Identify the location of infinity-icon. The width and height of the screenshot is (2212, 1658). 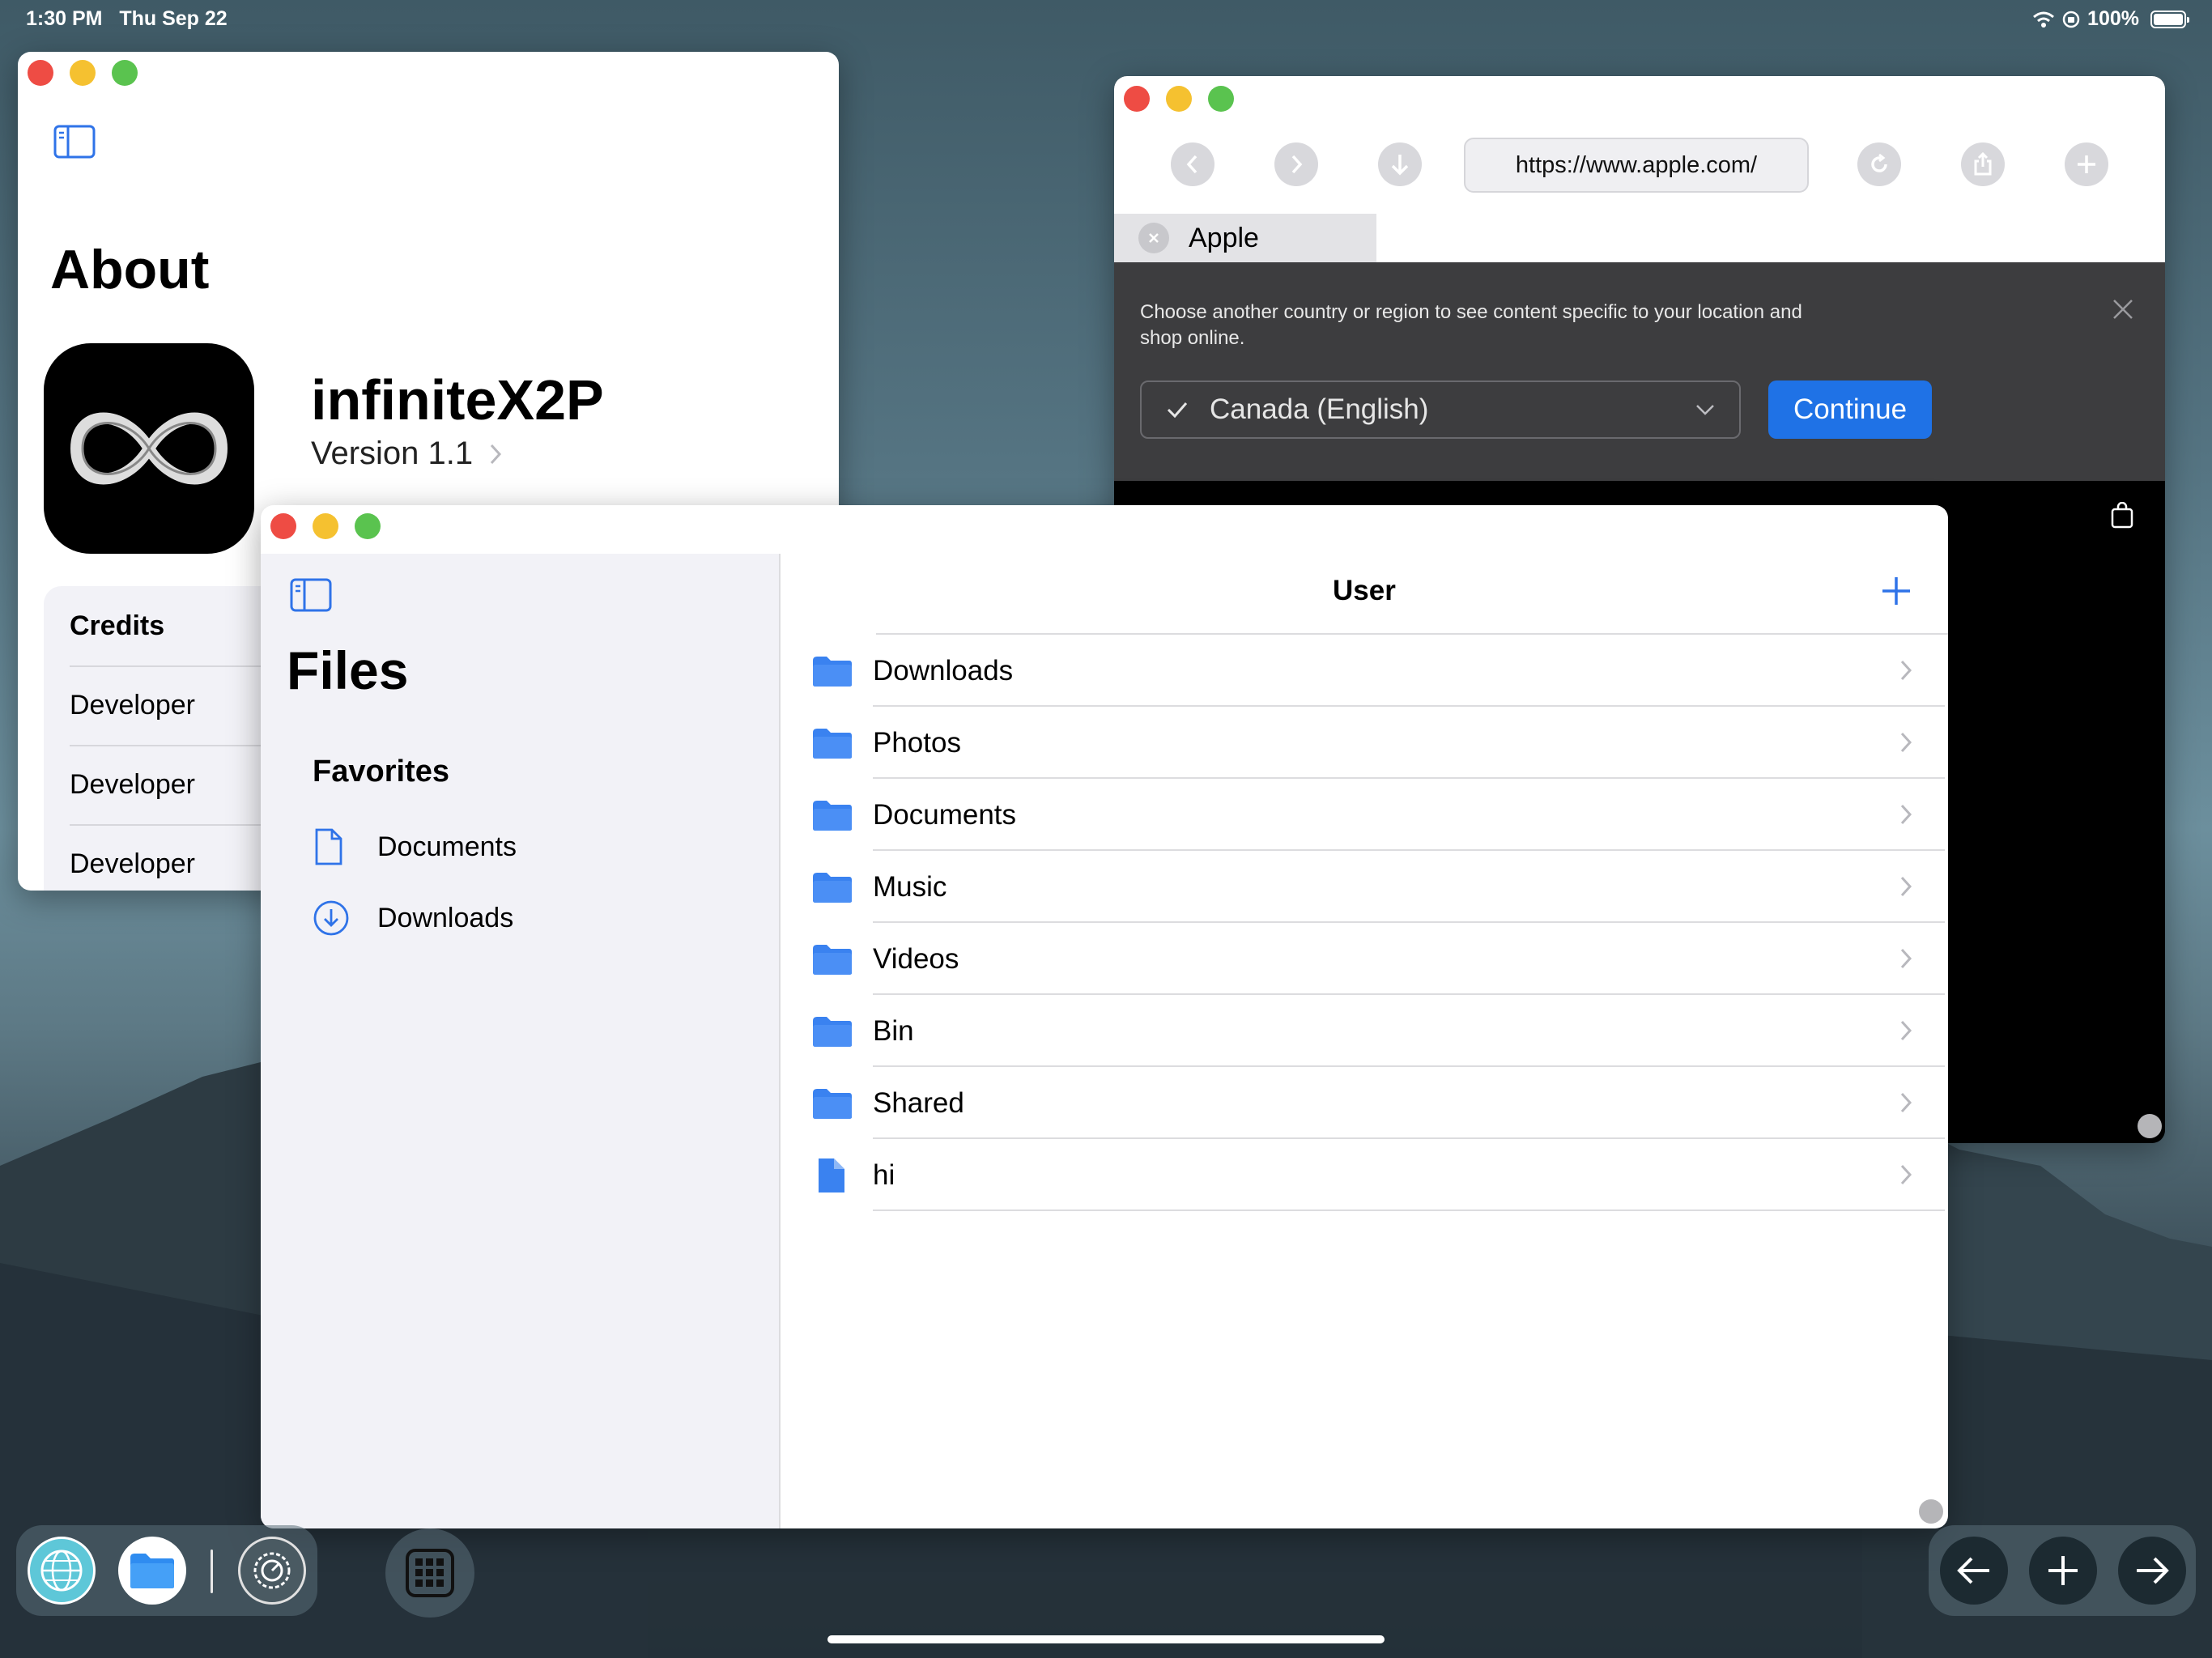
(149, 448).